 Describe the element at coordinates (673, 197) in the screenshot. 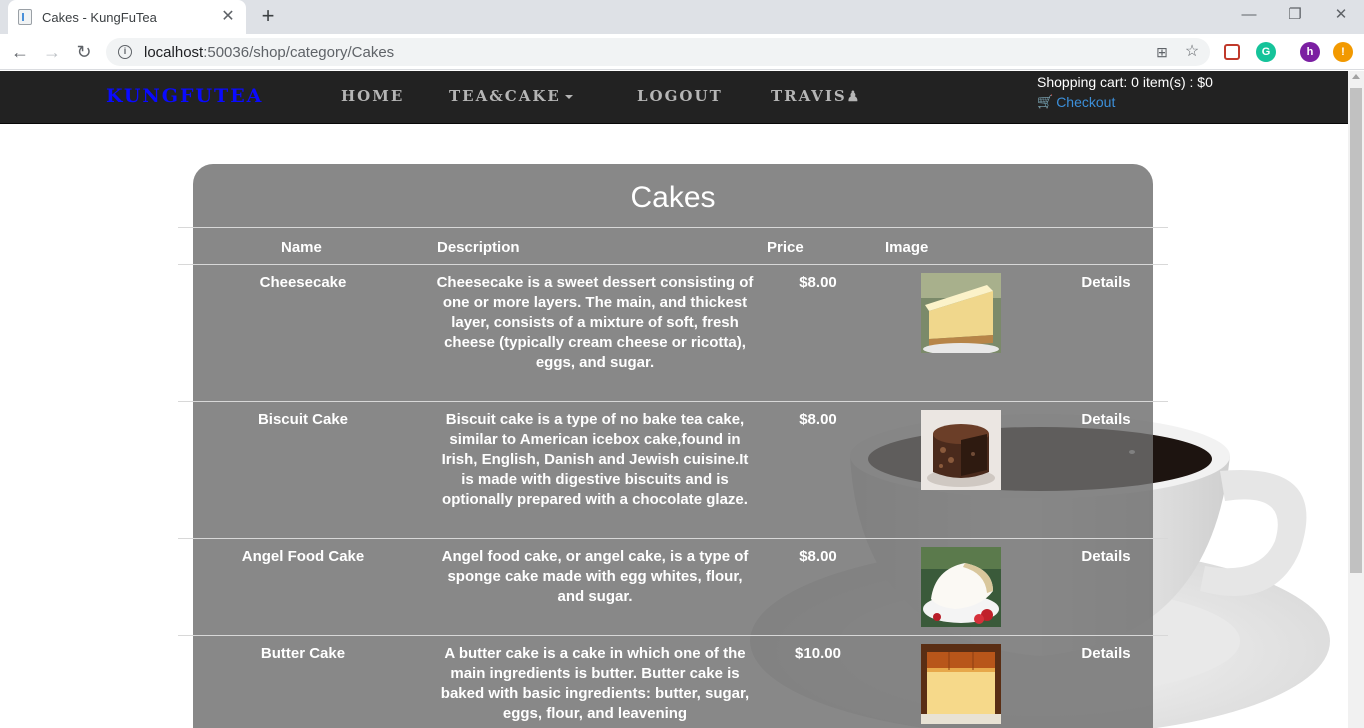

I see `page-title: Cakes` at that location.